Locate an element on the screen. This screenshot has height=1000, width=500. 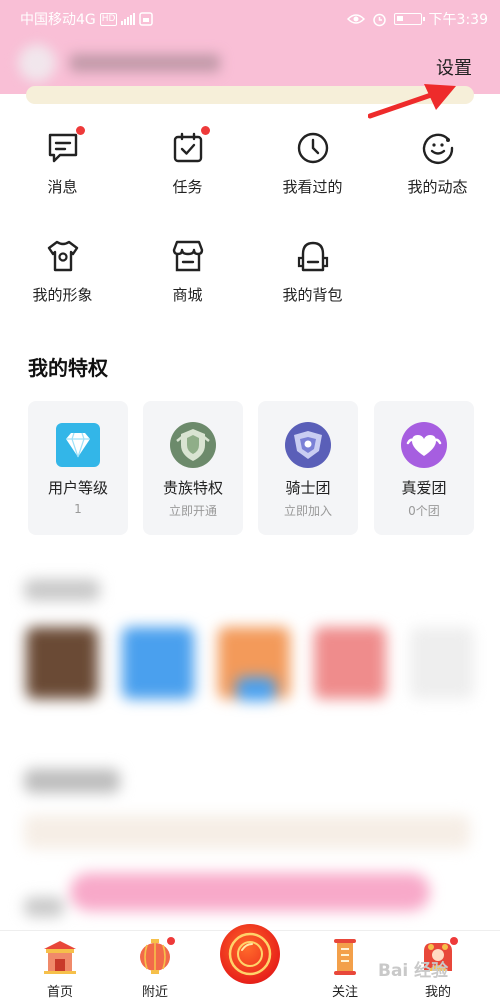
privilege-card-noble: 贵族特权 立即开通 is located at coordinates (193, 468).